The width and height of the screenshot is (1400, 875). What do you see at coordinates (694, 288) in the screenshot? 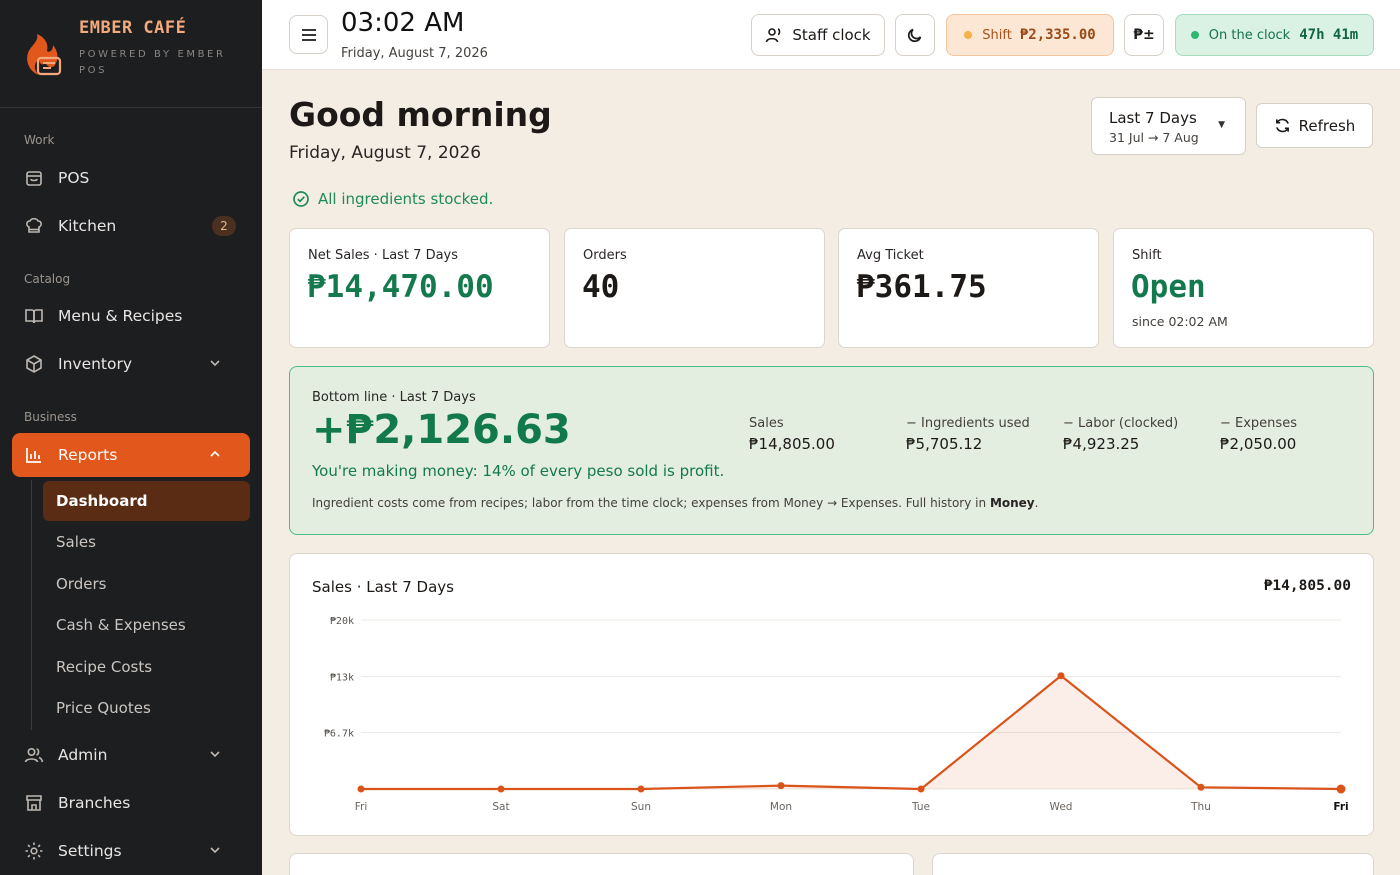
I see `kpi-card-orders: Orders 40` at bounding box center [694, 288].